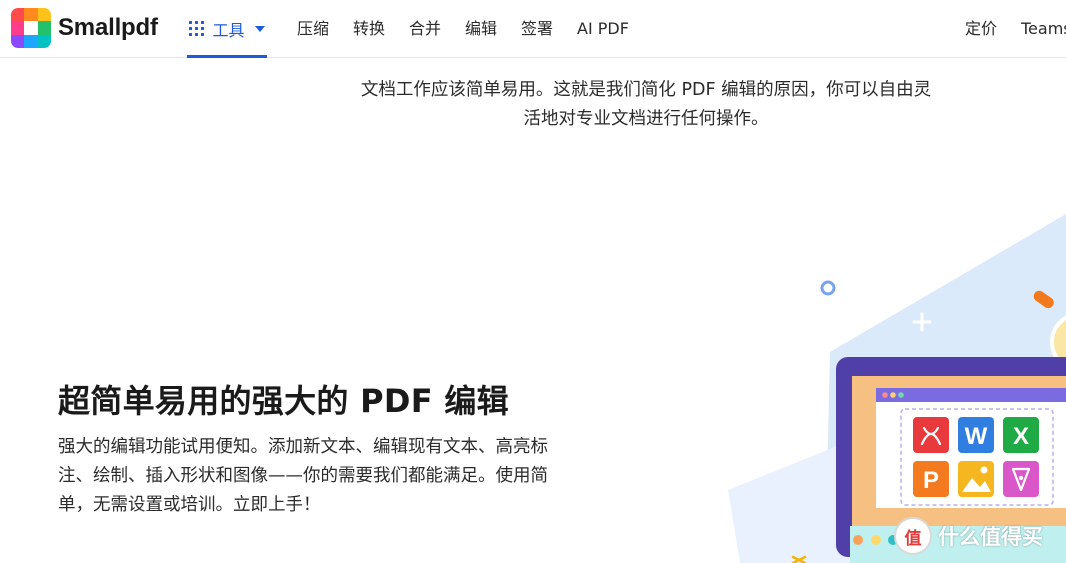 The width and height of the screenshot is (1066, 563). Describe the element at coordinates (913, 536) in the screenshot. I see `watermark-badge-icon: 值` at that location.